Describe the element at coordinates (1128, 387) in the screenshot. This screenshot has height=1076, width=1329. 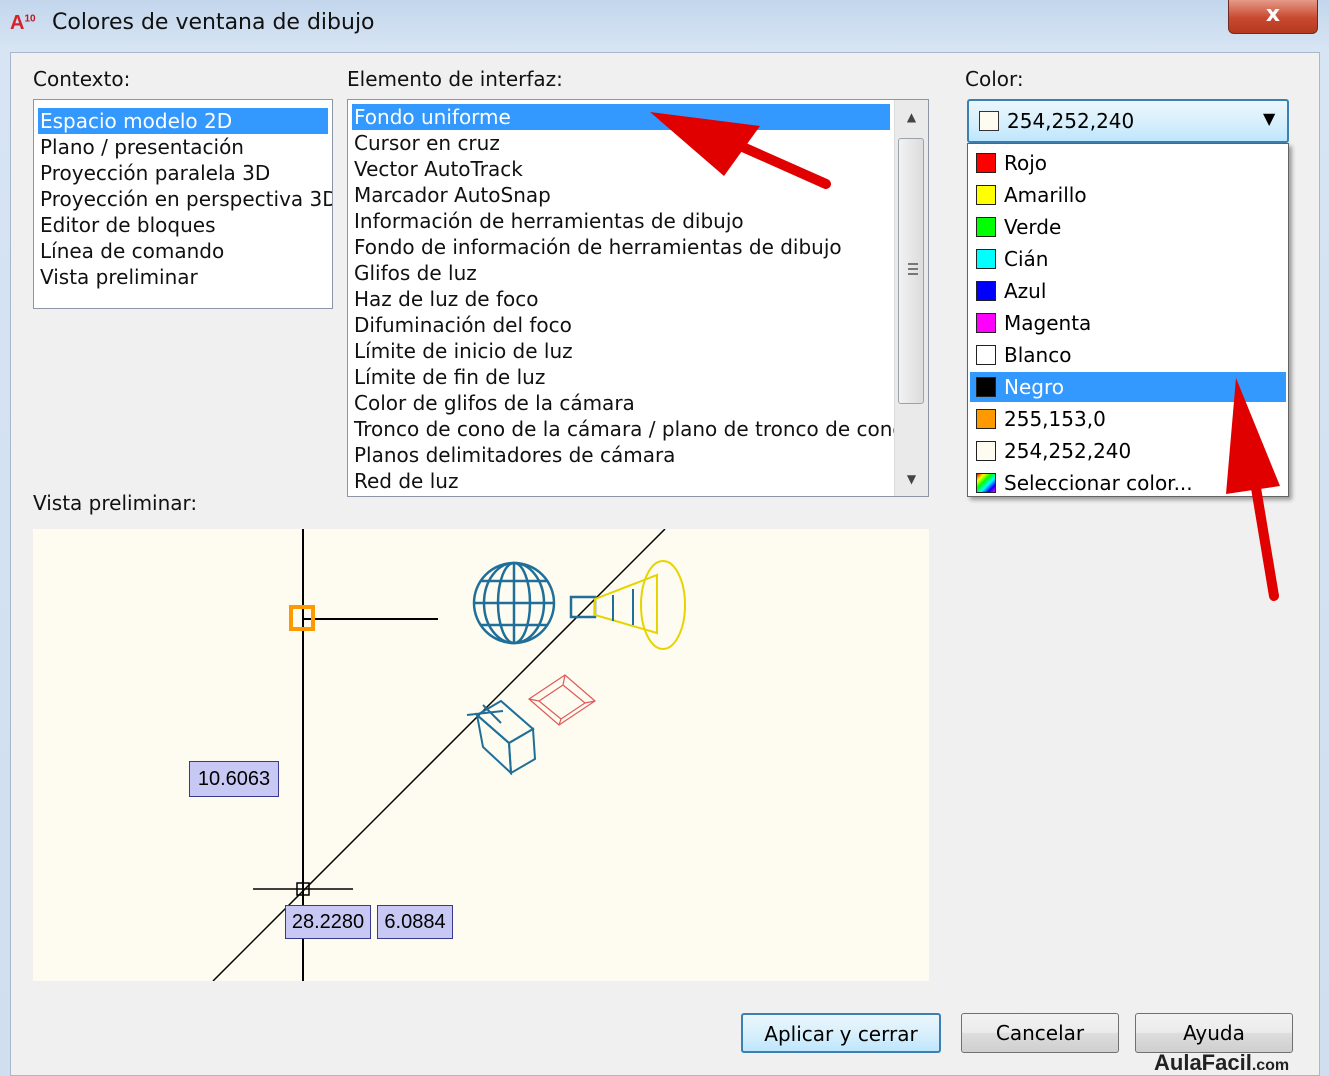
I see `color-option-negro: Negro` at that location.